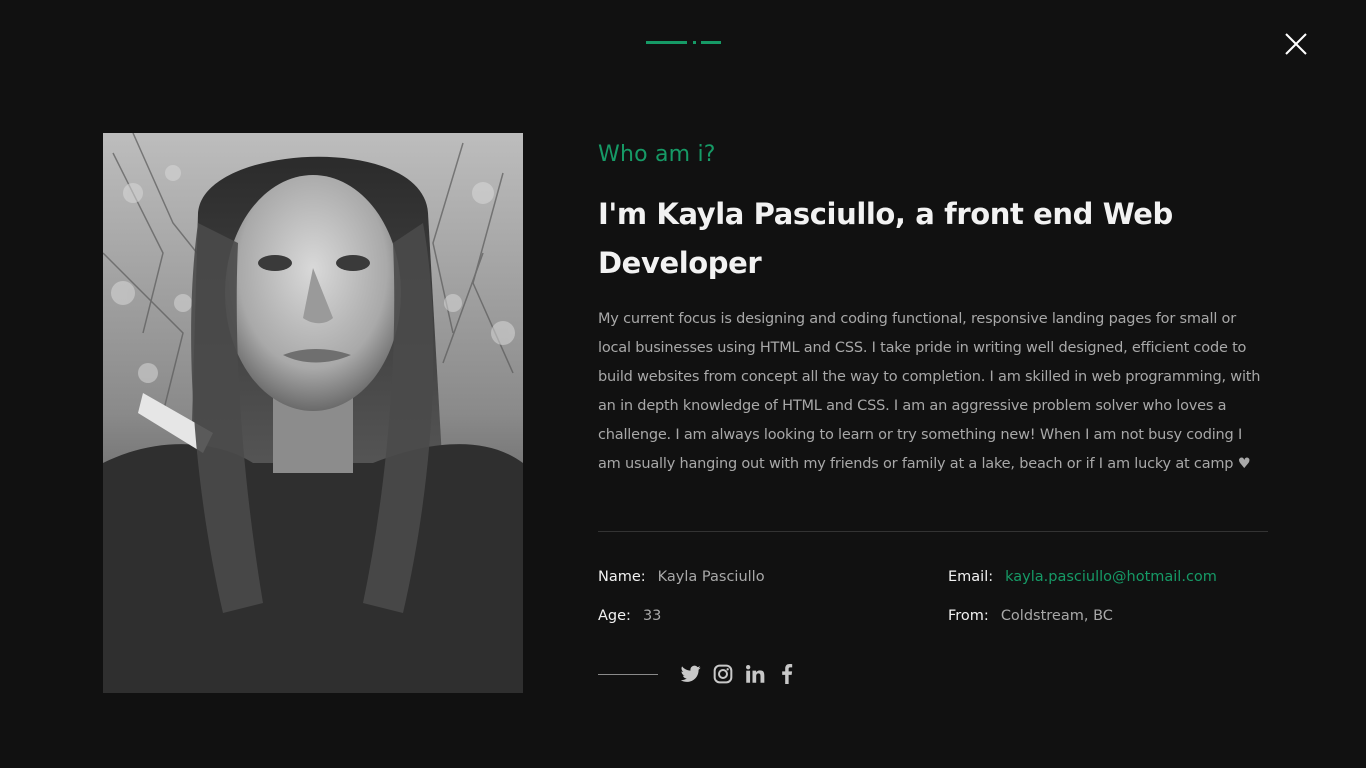 The height and width of the screenshot is (768, 1366). I want to click on linkedin-link, so click(755, 674).